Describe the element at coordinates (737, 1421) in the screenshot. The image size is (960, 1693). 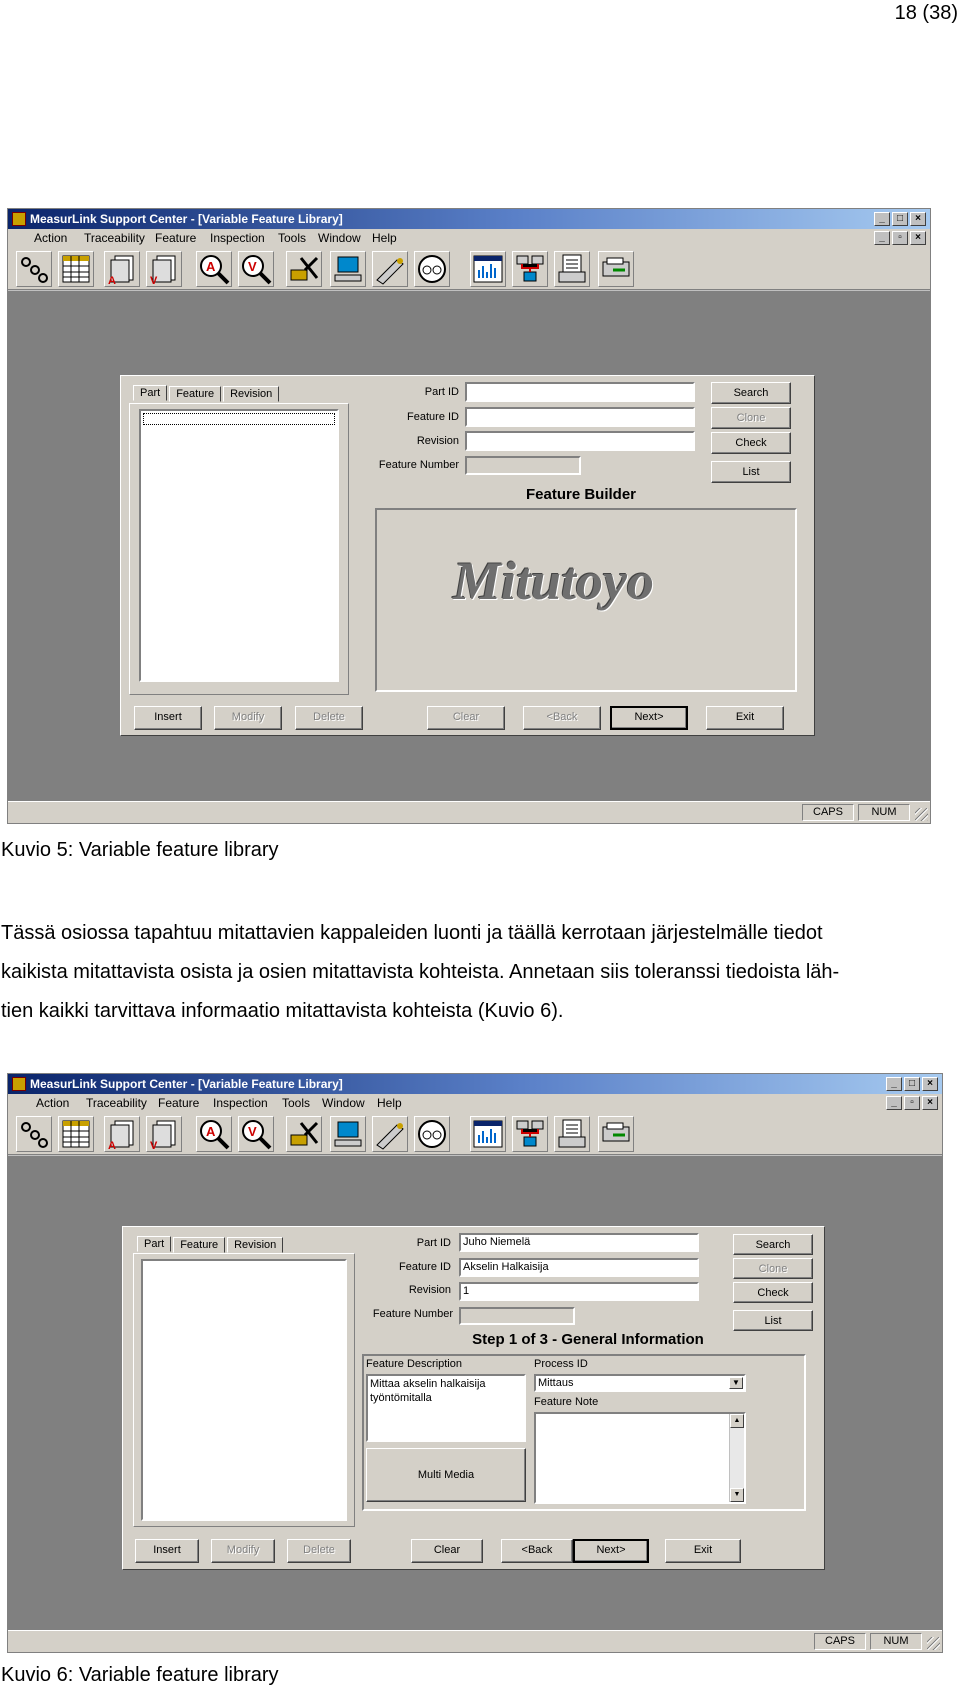
I see `scroll-up-icon: ▲` at that location.